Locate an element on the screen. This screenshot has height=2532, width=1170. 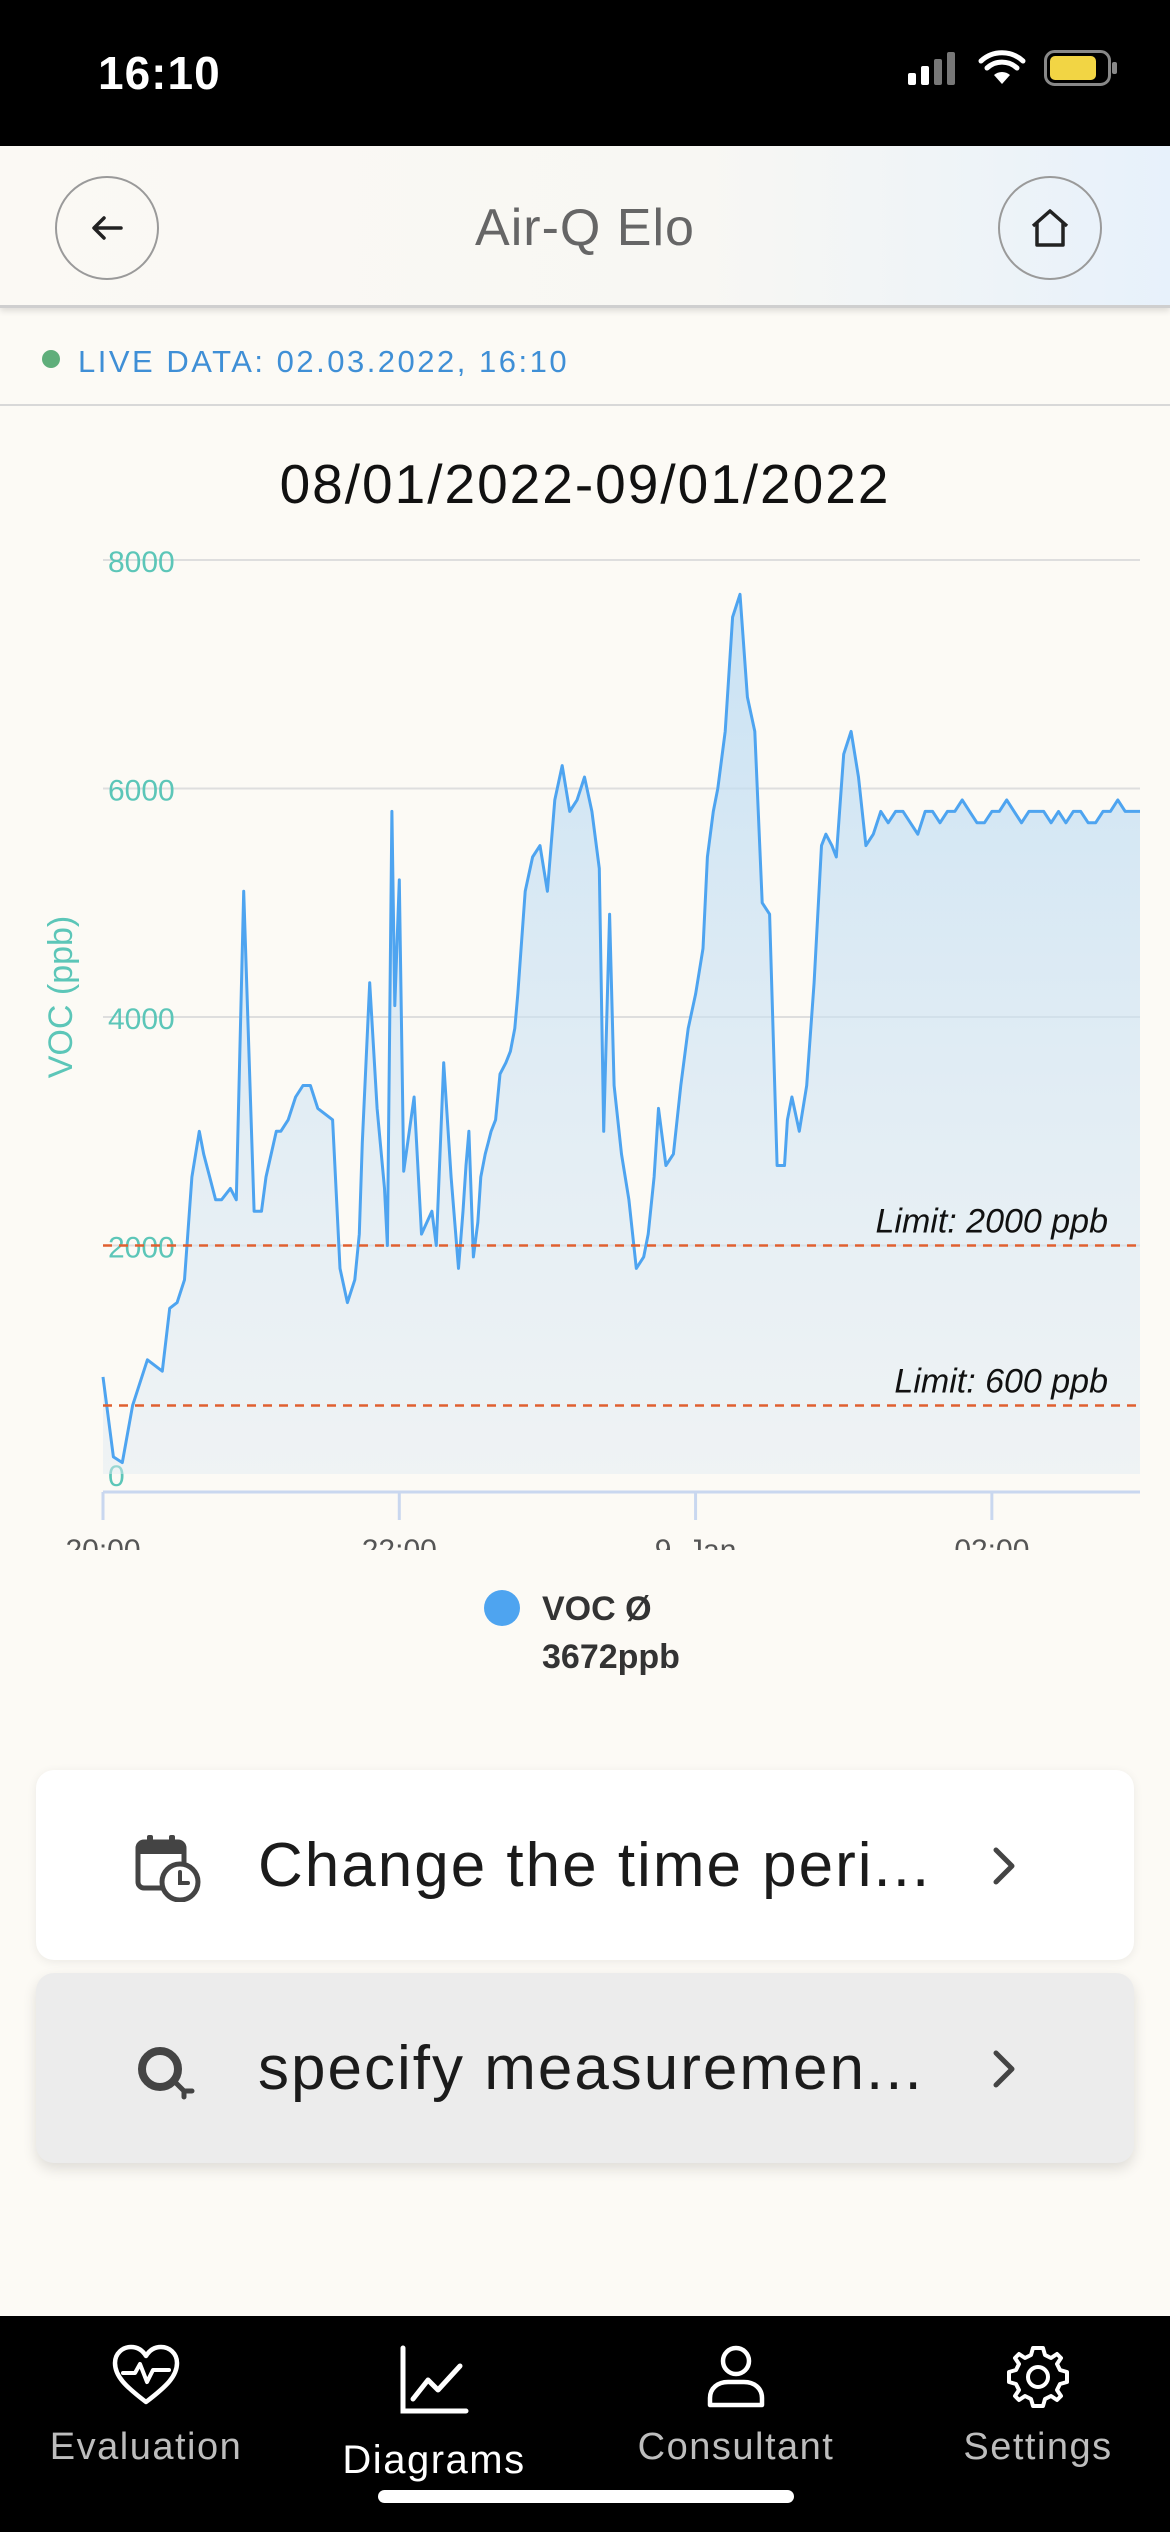
nav-diagrams-label: Diagrams is located at coordinates (434, 2460).